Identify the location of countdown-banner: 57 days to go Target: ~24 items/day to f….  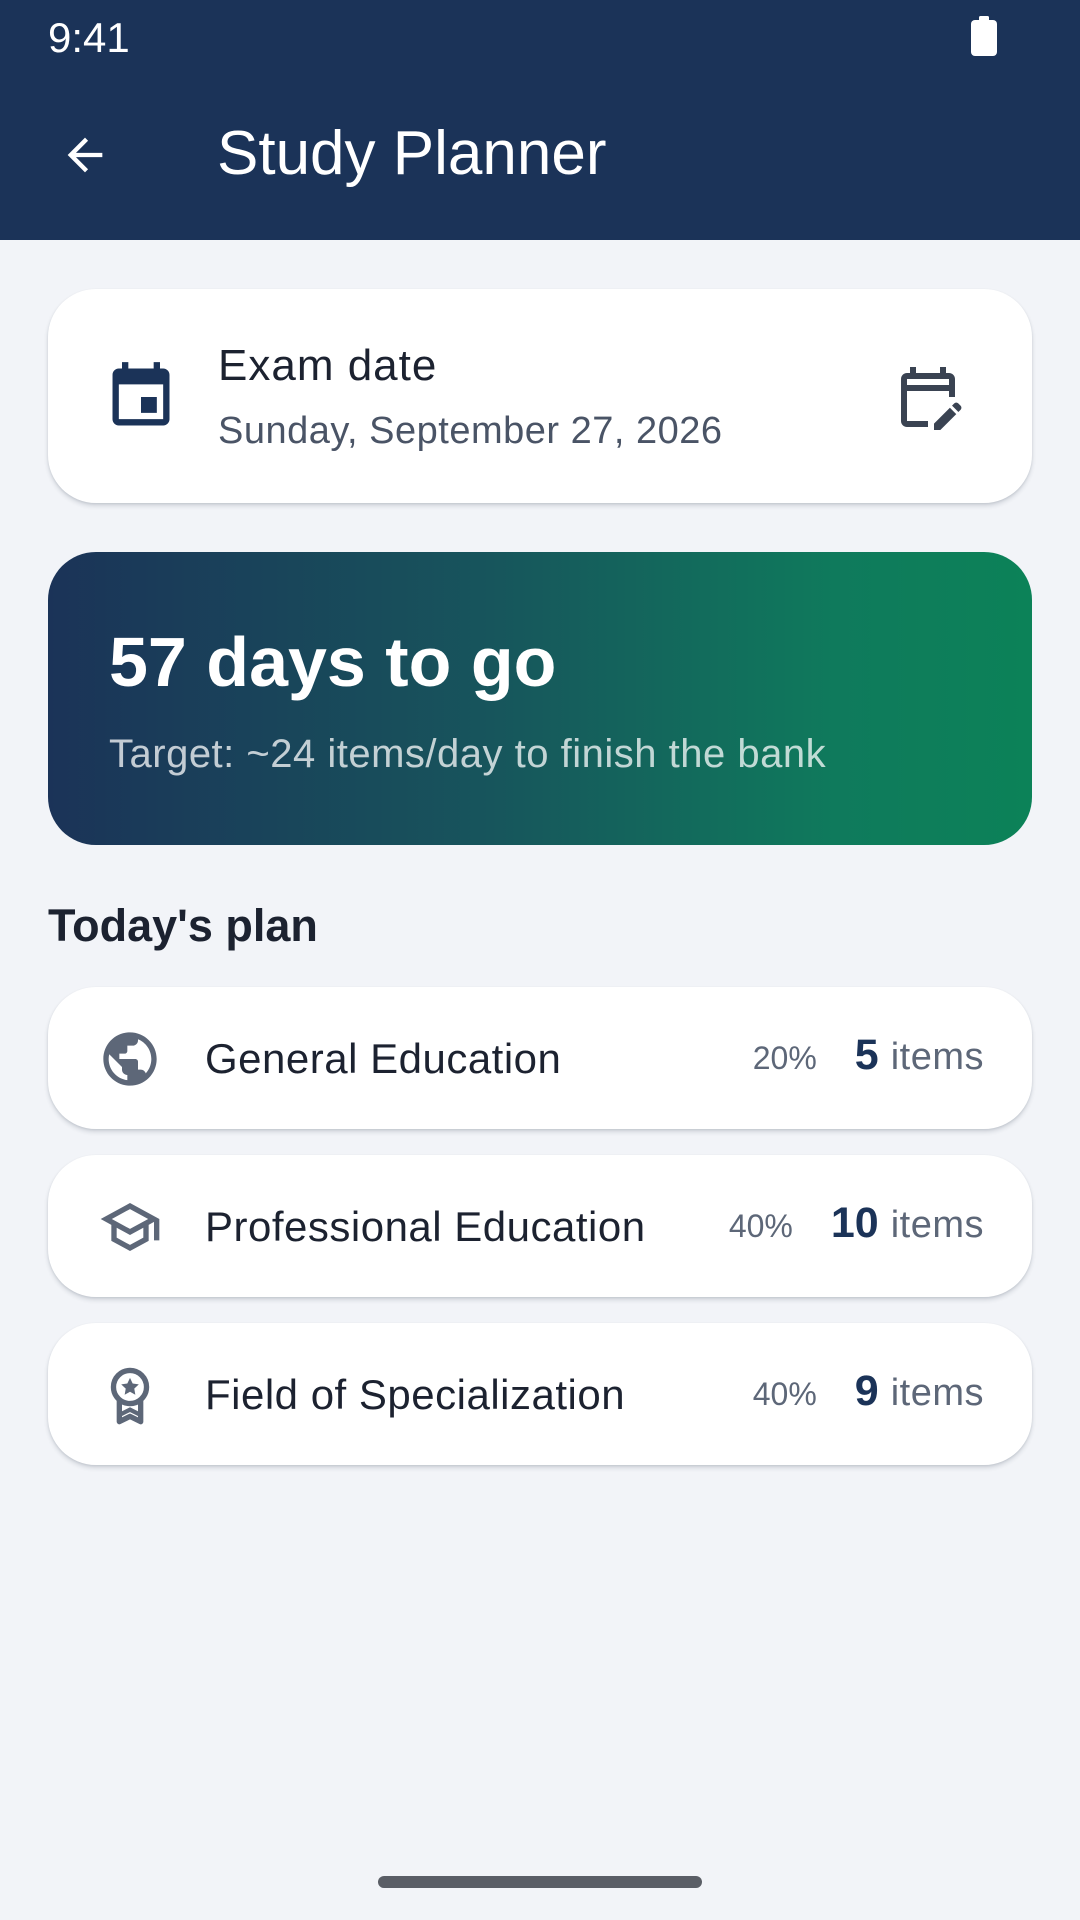
(540, 698).